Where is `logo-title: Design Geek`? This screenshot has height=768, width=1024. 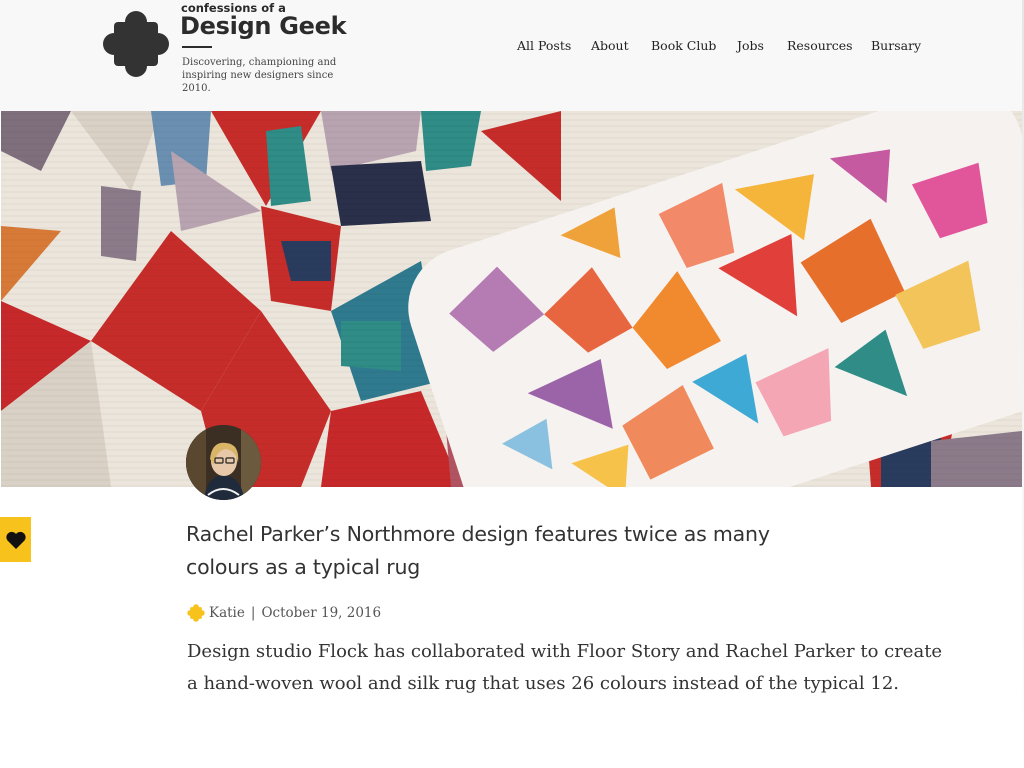
logo-title: Design Geek is located at coordinates (263, 26).